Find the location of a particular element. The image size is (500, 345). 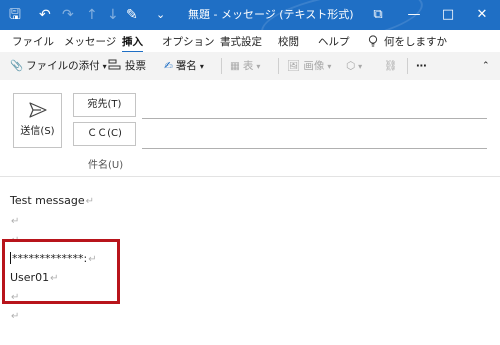

signature-pen-icon: ✍ is located at coordinates (168, 66).